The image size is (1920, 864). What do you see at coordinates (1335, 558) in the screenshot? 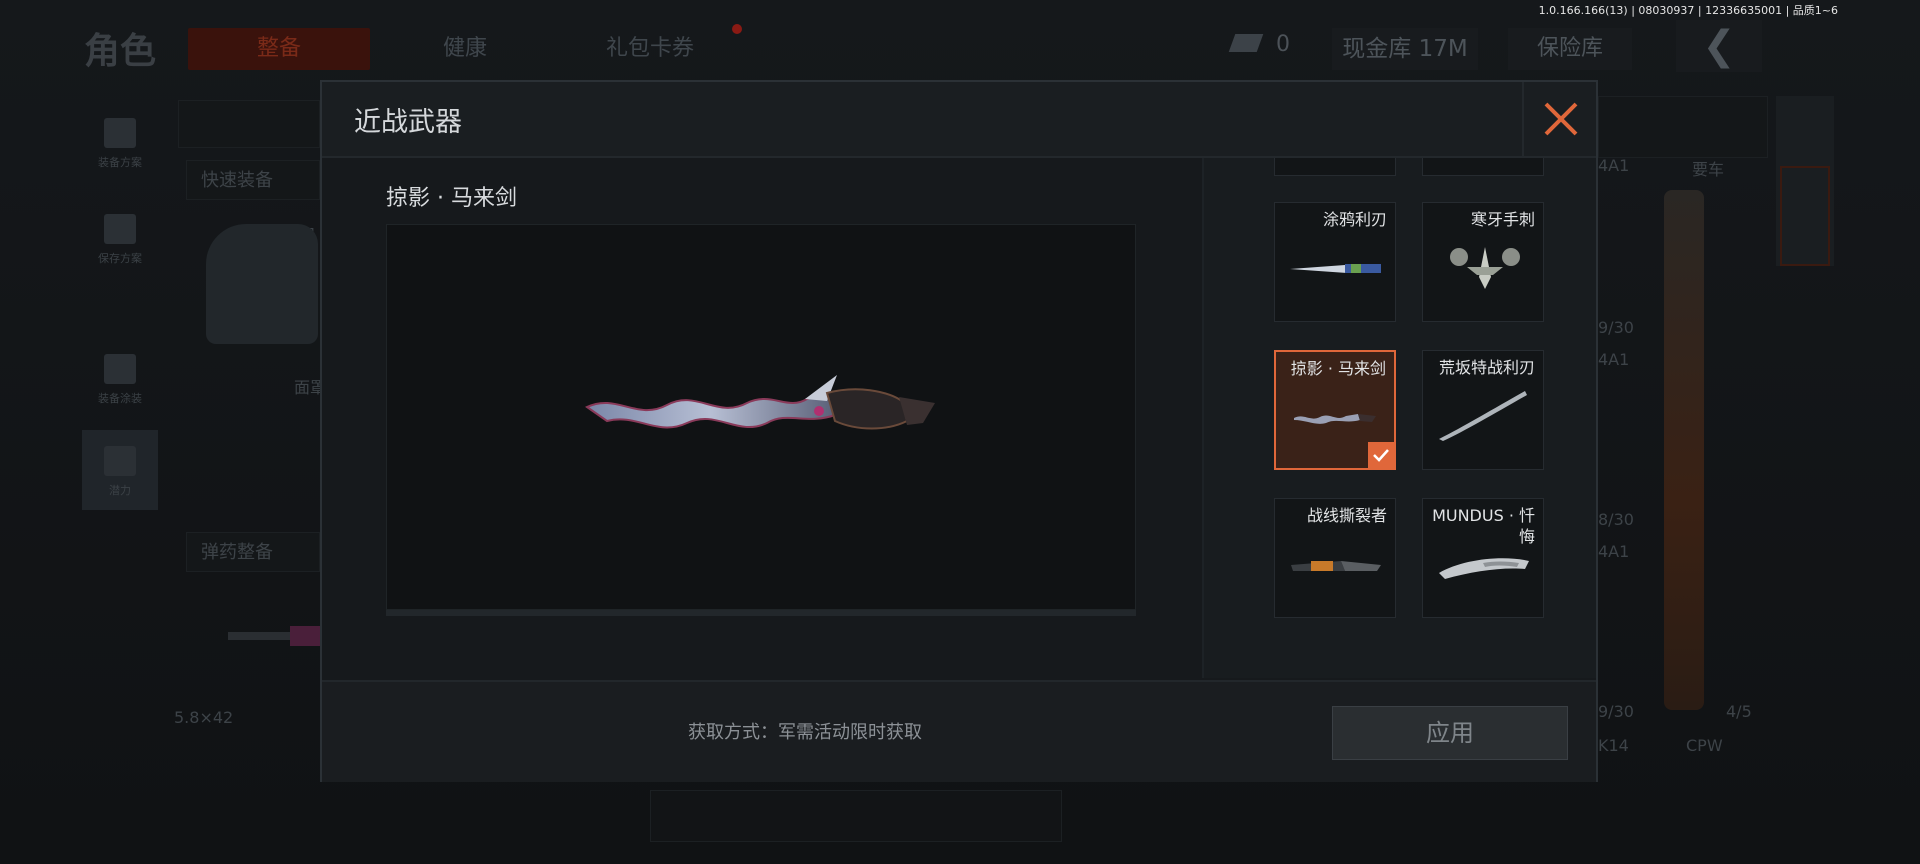
I see `weapon-card-frontline-ripper: 战线撕裂者` at bounding box center [1335, 558].